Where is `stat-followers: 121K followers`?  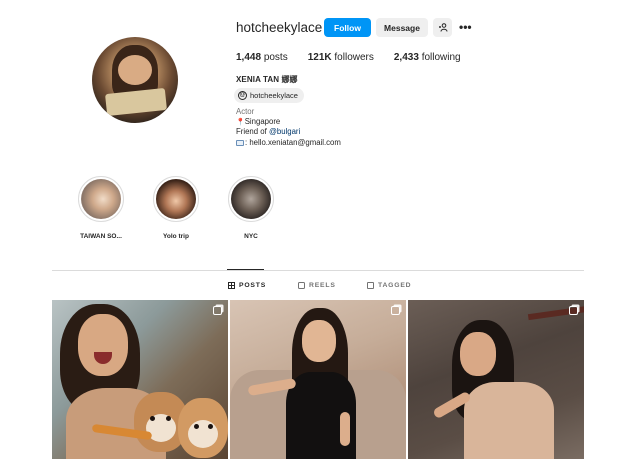 stat-followers: 121K followers is located at coordinates (341, 57).